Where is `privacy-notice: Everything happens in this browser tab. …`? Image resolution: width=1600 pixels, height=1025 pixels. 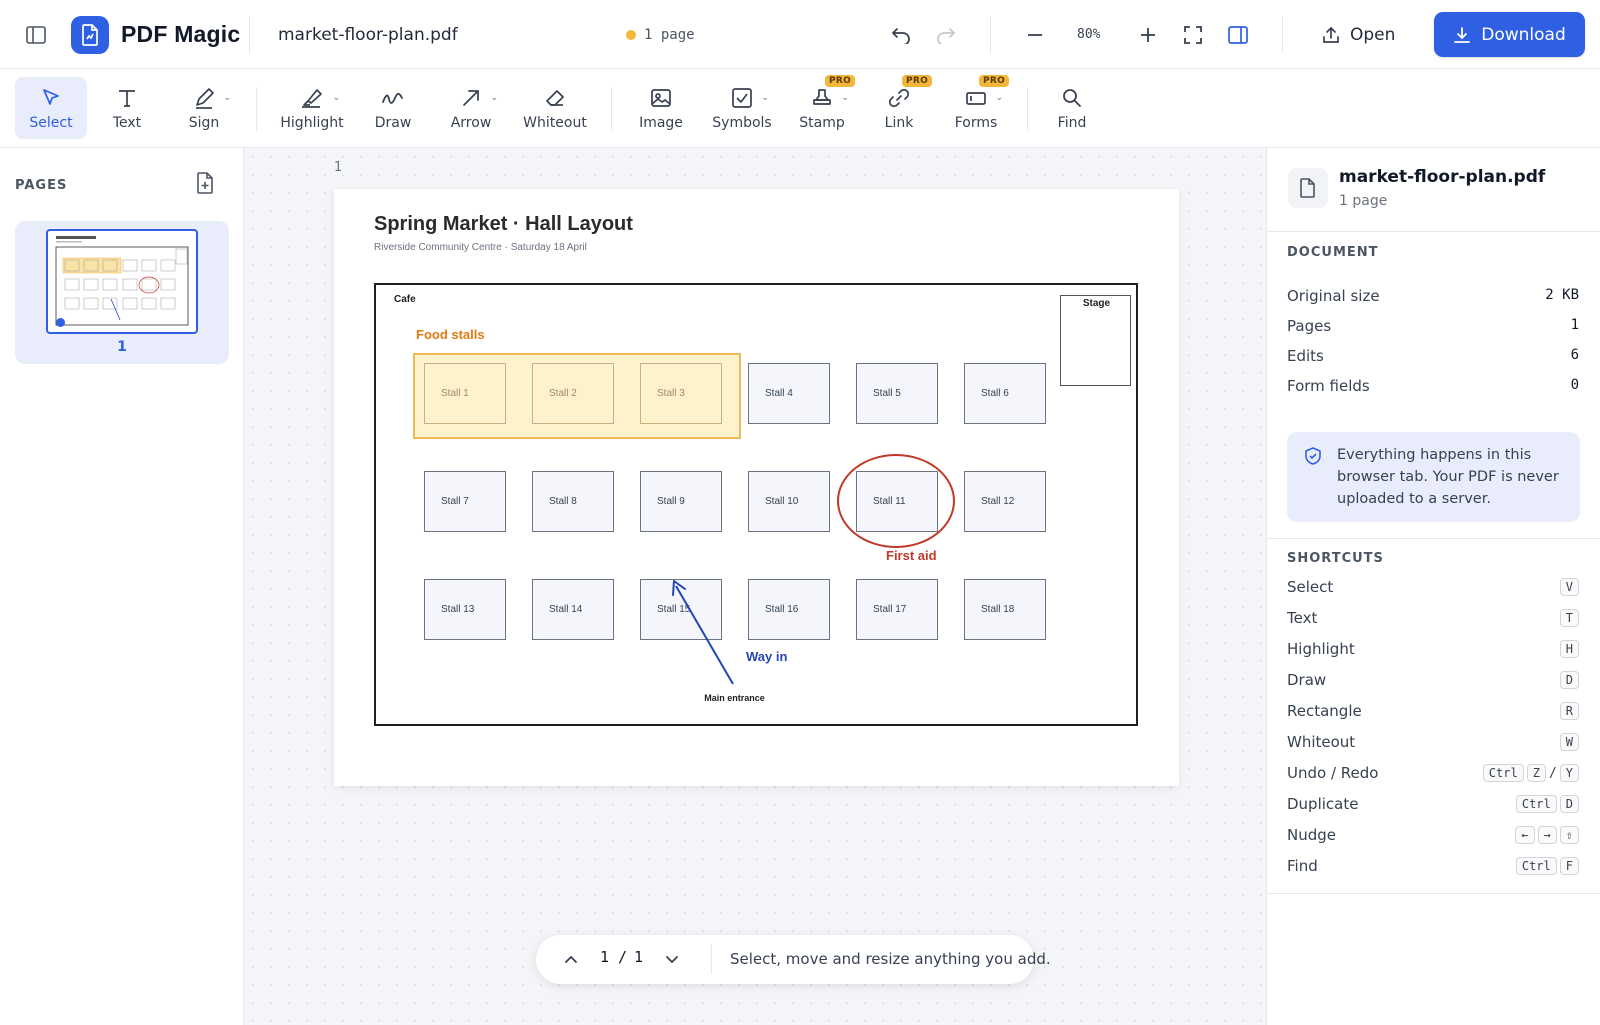
privacy-notice: Everything happens in this browser tab. … is located at coordinates (1433, 477).